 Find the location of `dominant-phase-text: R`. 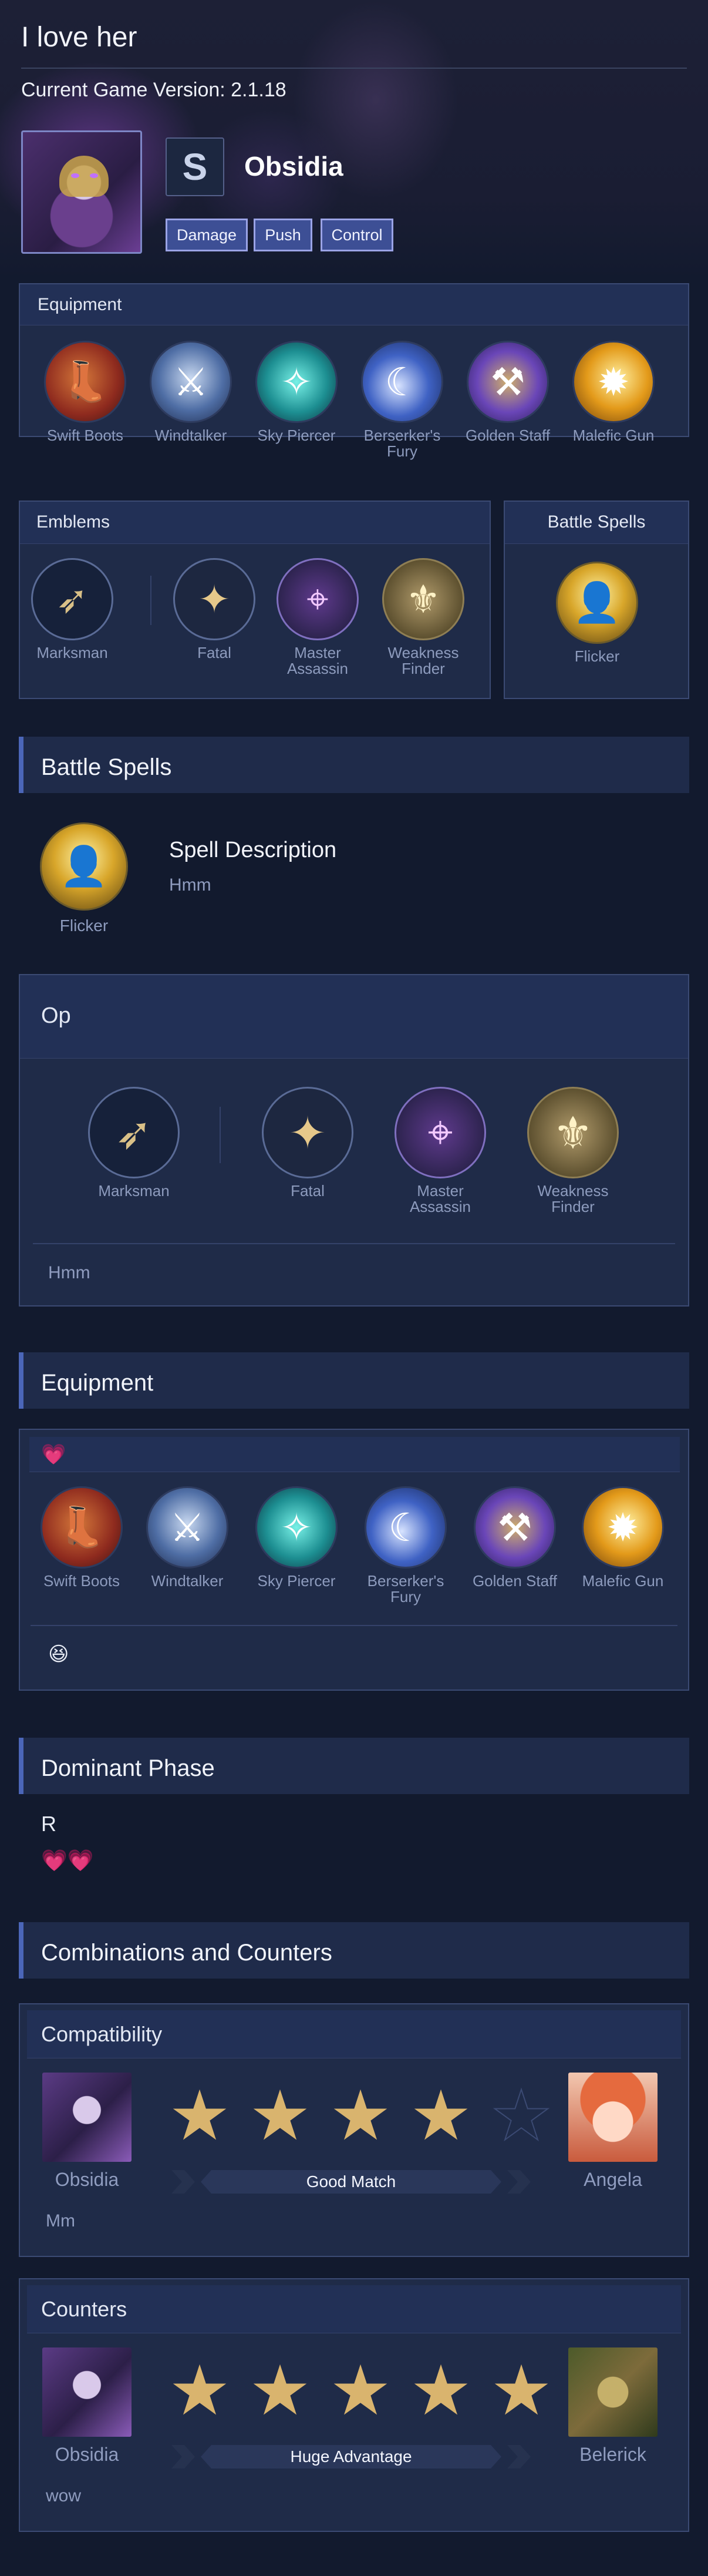

dominant-phase-text: R is located at coordinates (48, 1824).